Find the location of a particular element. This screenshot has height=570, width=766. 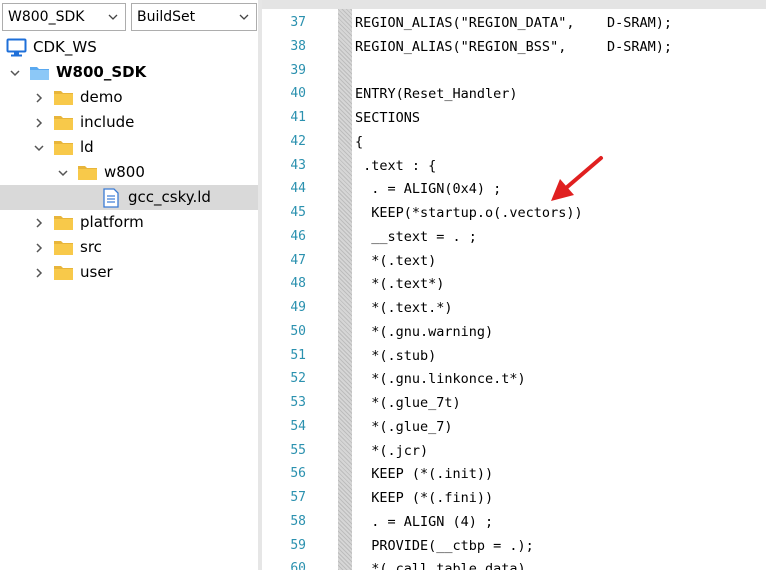

tree-item-gcc-csky-ld: gcc_csky.ld is located at coordinates (129, 197).